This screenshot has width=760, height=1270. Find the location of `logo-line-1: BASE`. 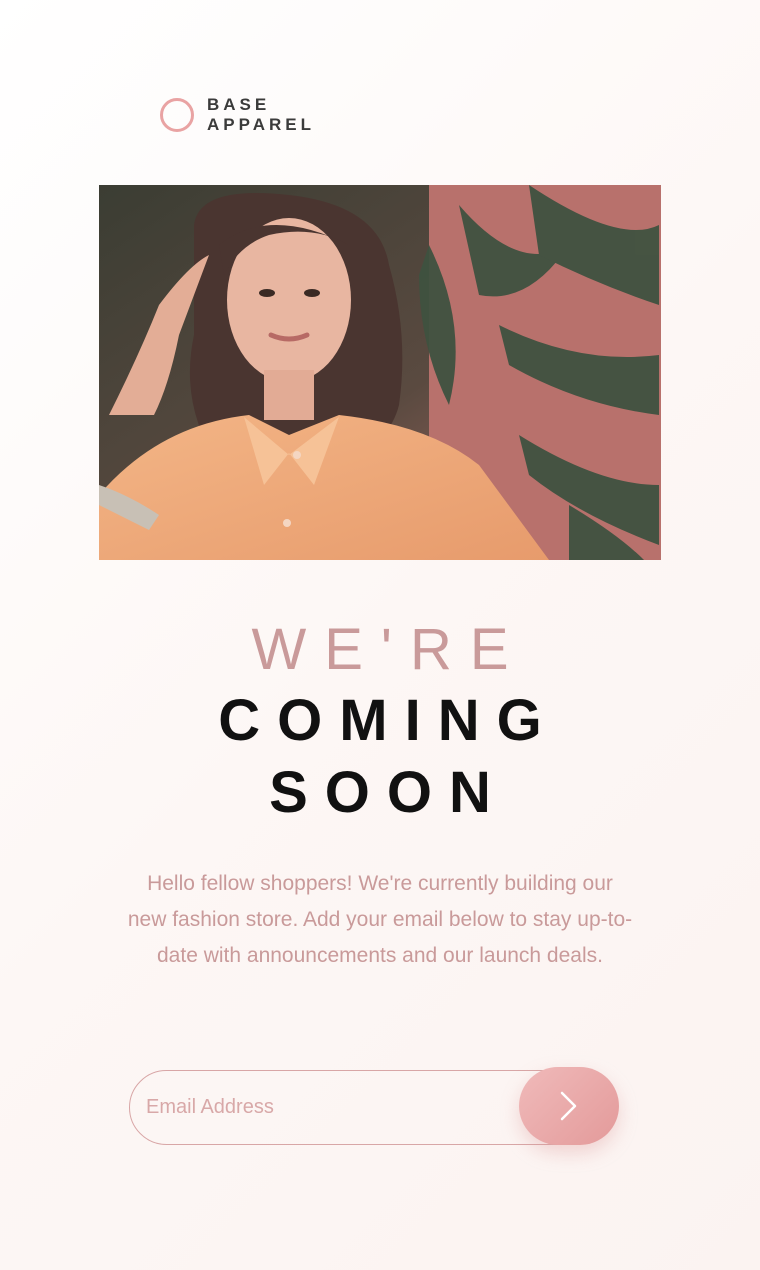

logo-line-1: BASE is located at coordinates (239, 104).